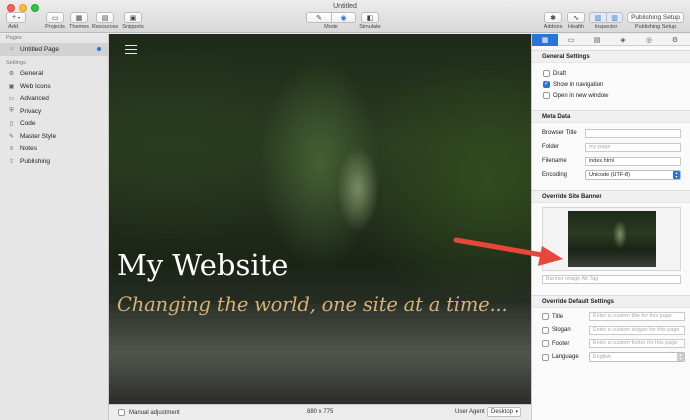 This screenshot has height=420, width=690. I want to click on open-in-new-window-checkbox, so click(546, 95).